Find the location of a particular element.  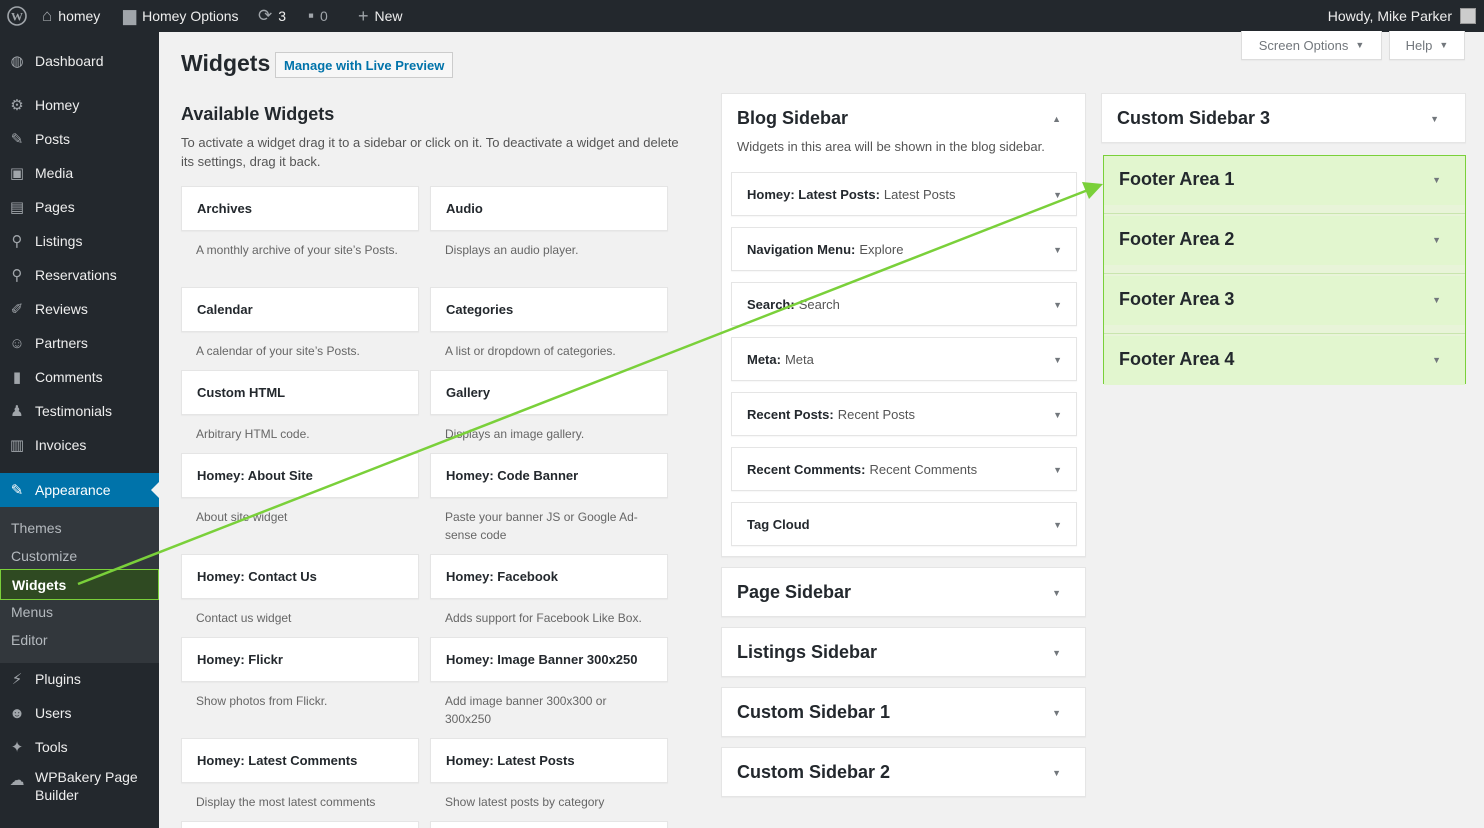

menu-media: ▣ Media is located at coordinates (79, 173).